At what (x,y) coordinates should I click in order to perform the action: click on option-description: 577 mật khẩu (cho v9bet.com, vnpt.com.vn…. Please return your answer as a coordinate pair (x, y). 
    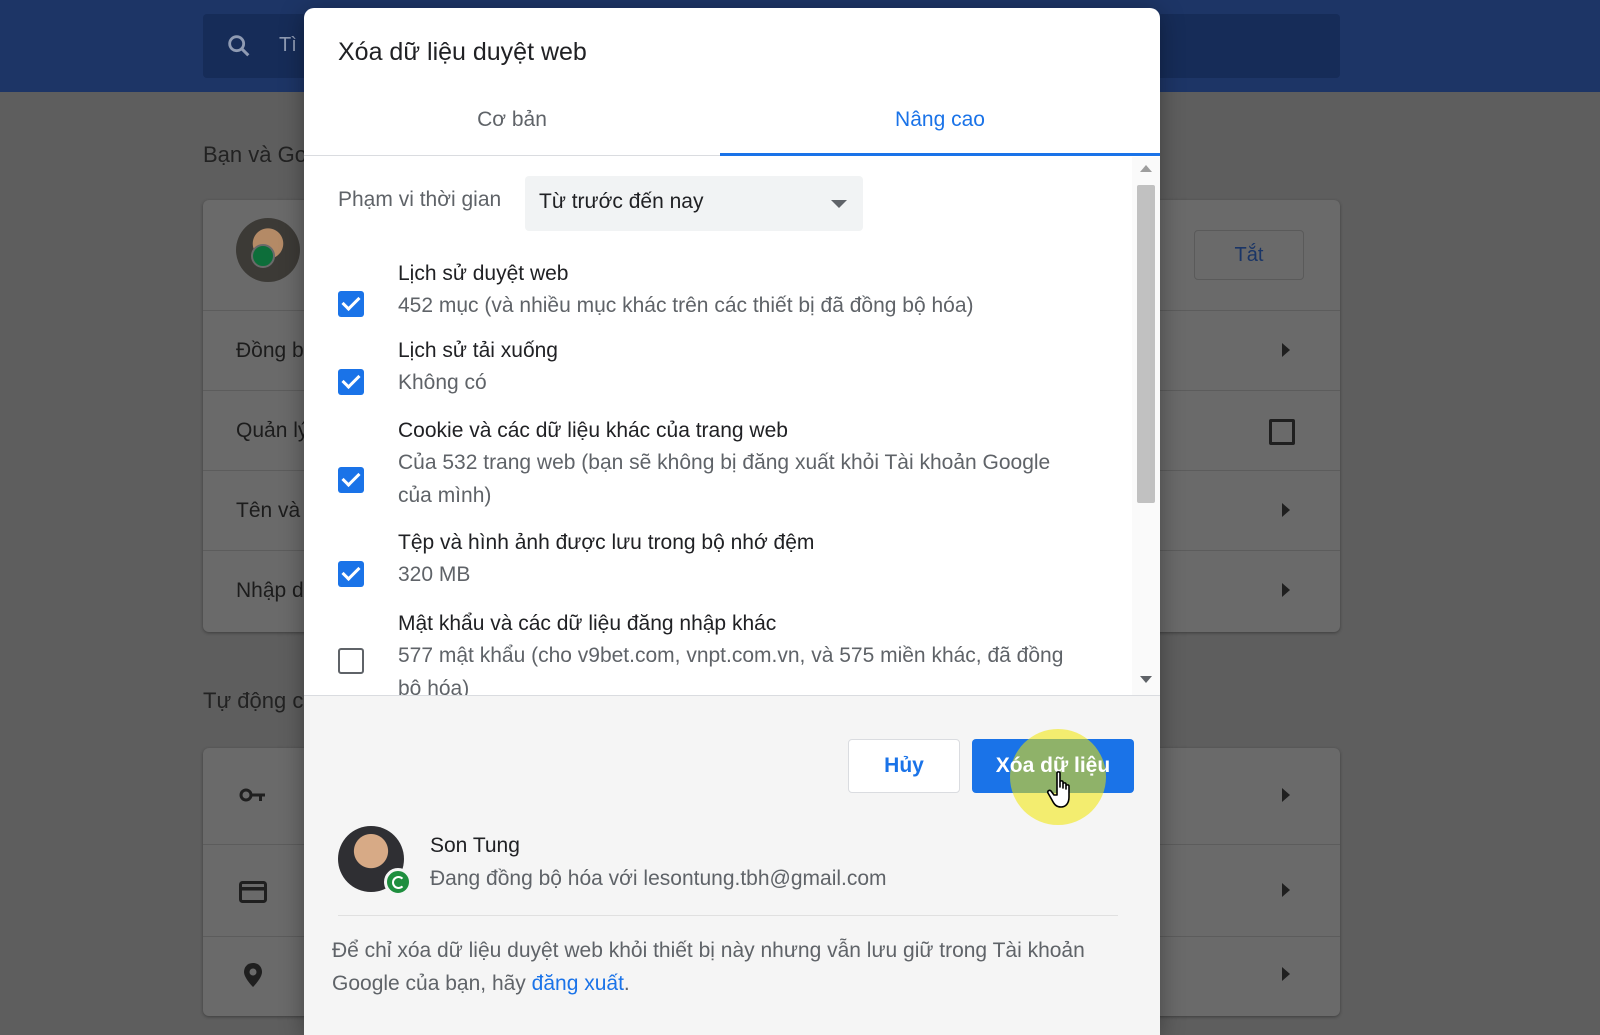
    Looking at the image, I should click on (731, 669).